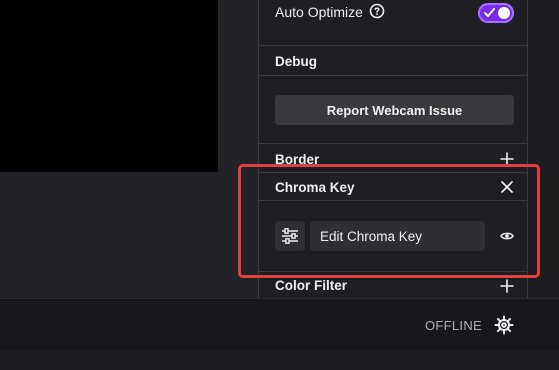 This screenshot has width=559, height=370. I want to click on chroma-key-settings-button, so click(290, 236).